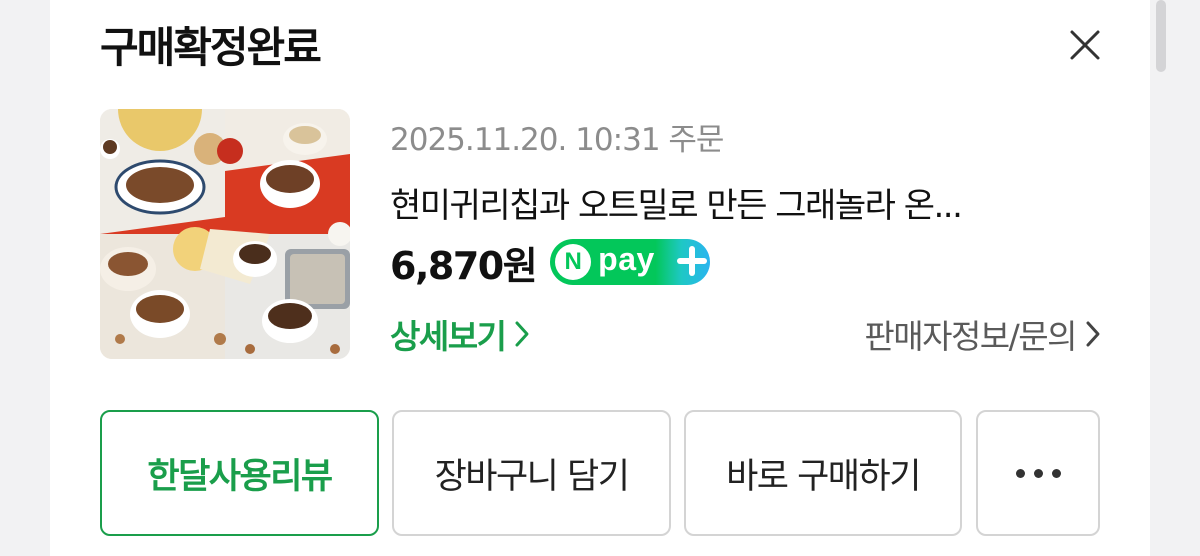  Describe the element at coordinates (239, 473) in the screenshot. I see `monthly-review-button: 한달사용리뷰` at that location.